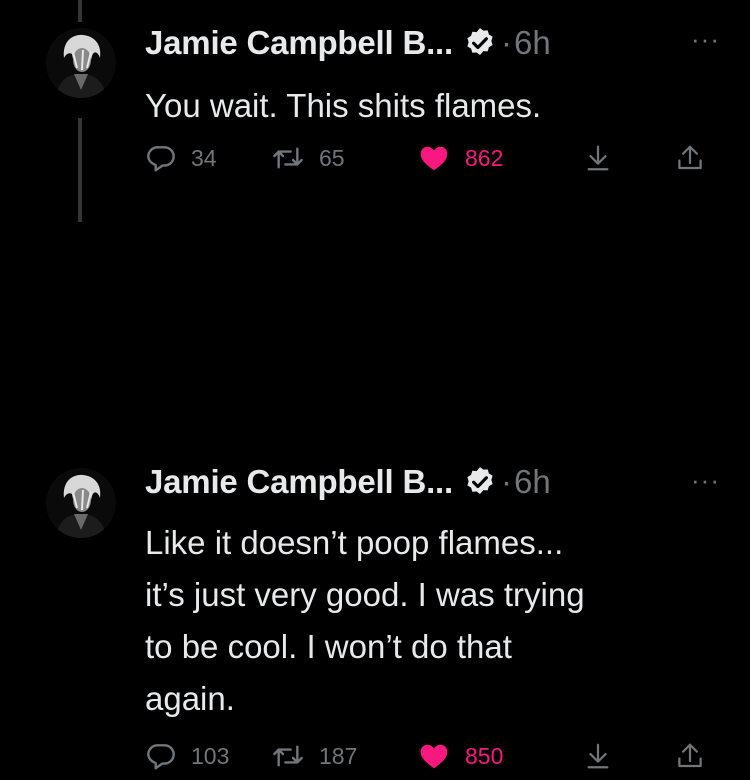 Image resolution: width=750 pixels, height=780 pixels. I want to click on retweet-button: 65, so click(308, 158).